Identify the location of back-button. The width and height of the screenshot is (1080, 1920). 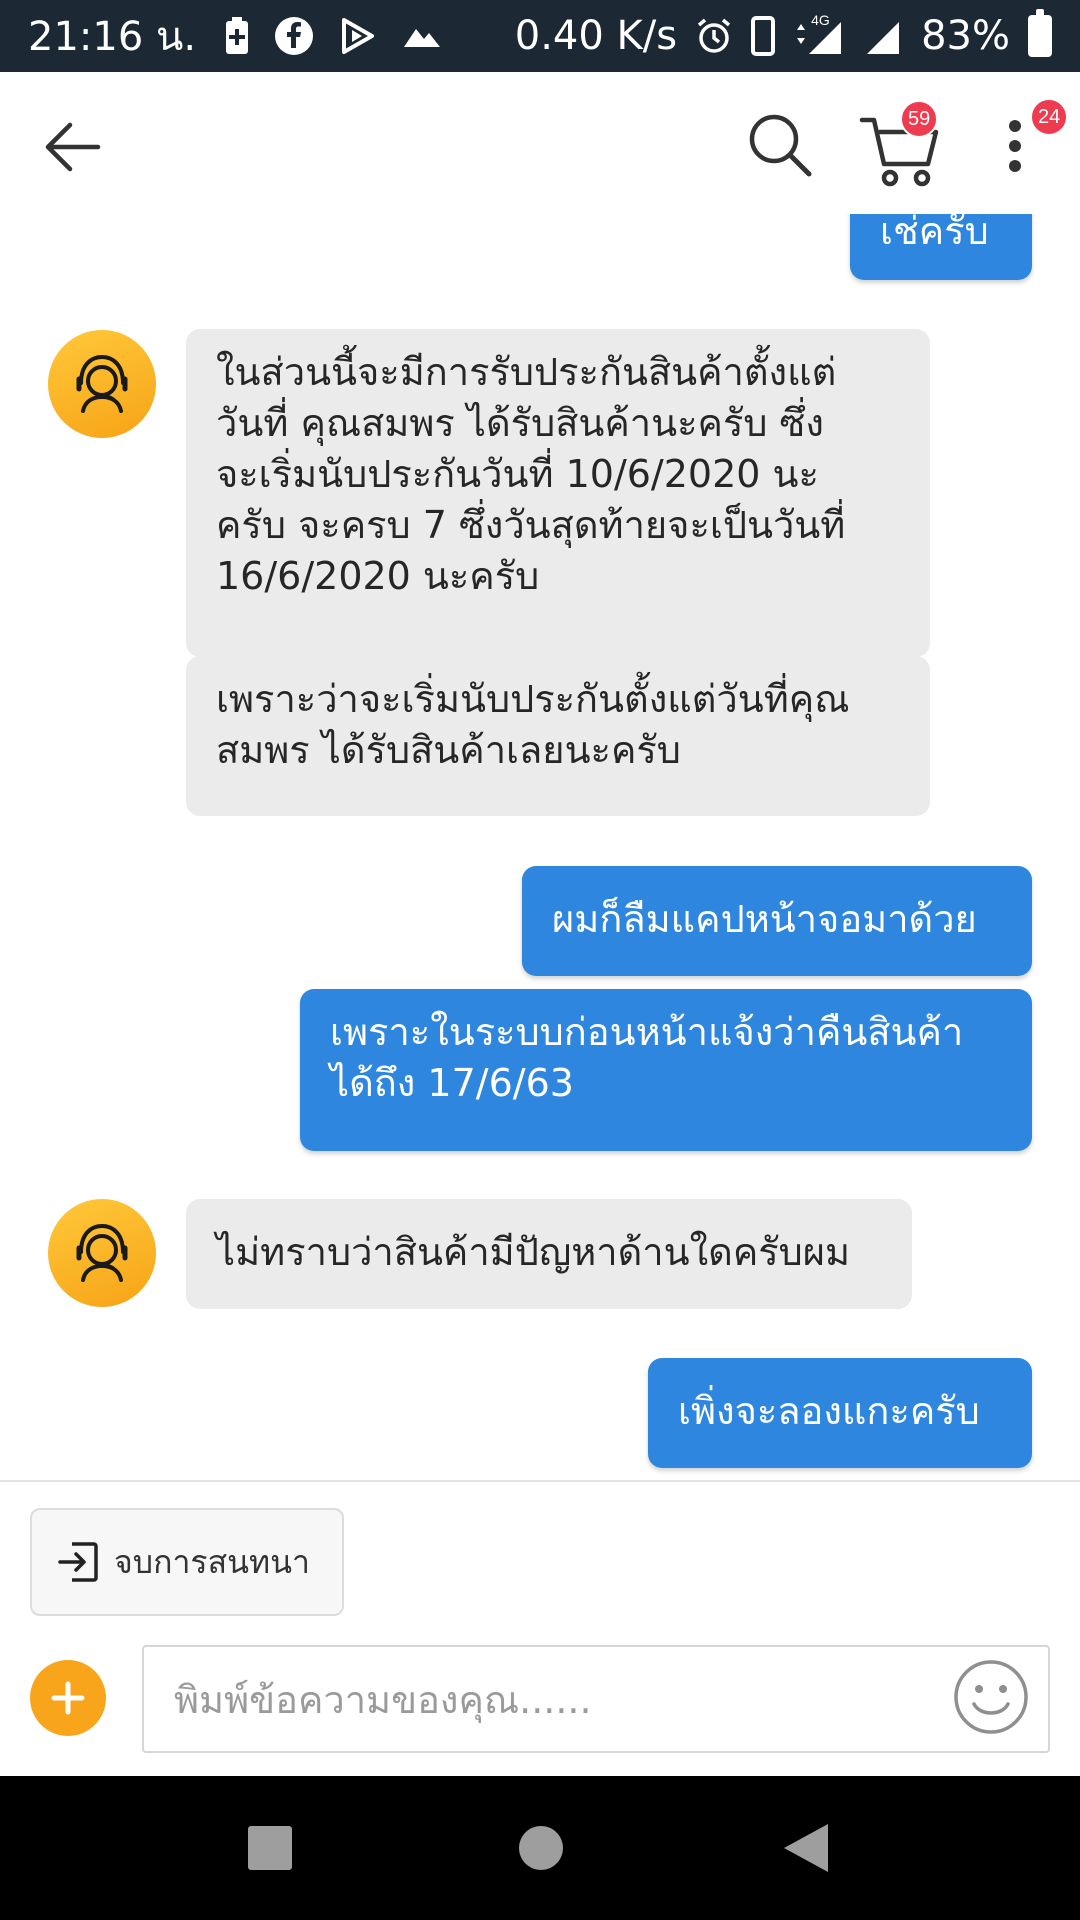
(73, 147).